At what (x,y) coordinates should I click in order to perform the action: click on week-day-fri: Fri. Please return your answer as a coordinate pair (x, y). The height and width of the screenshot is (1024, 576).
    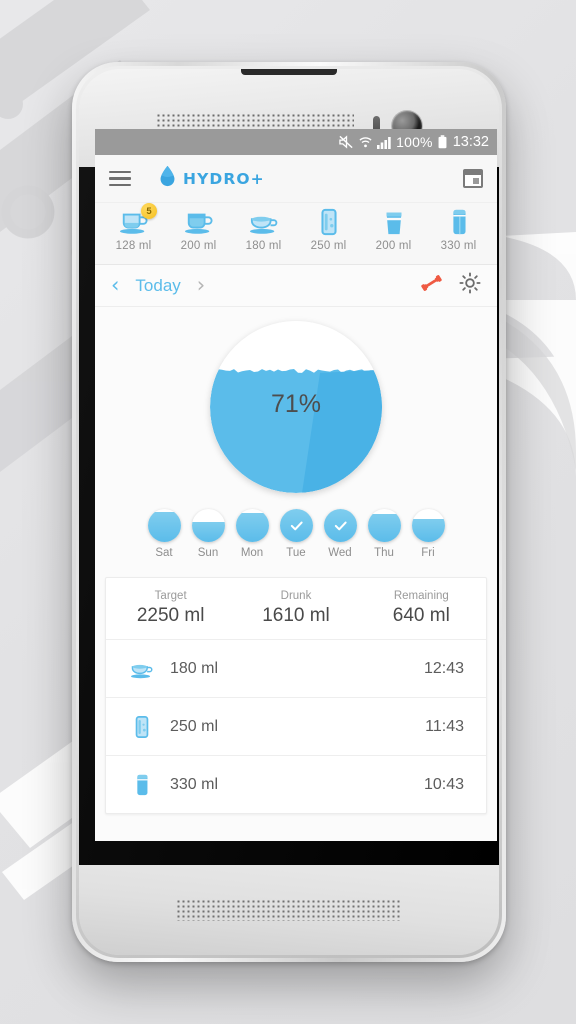
    Looking at the image, I should click on (428, 534).